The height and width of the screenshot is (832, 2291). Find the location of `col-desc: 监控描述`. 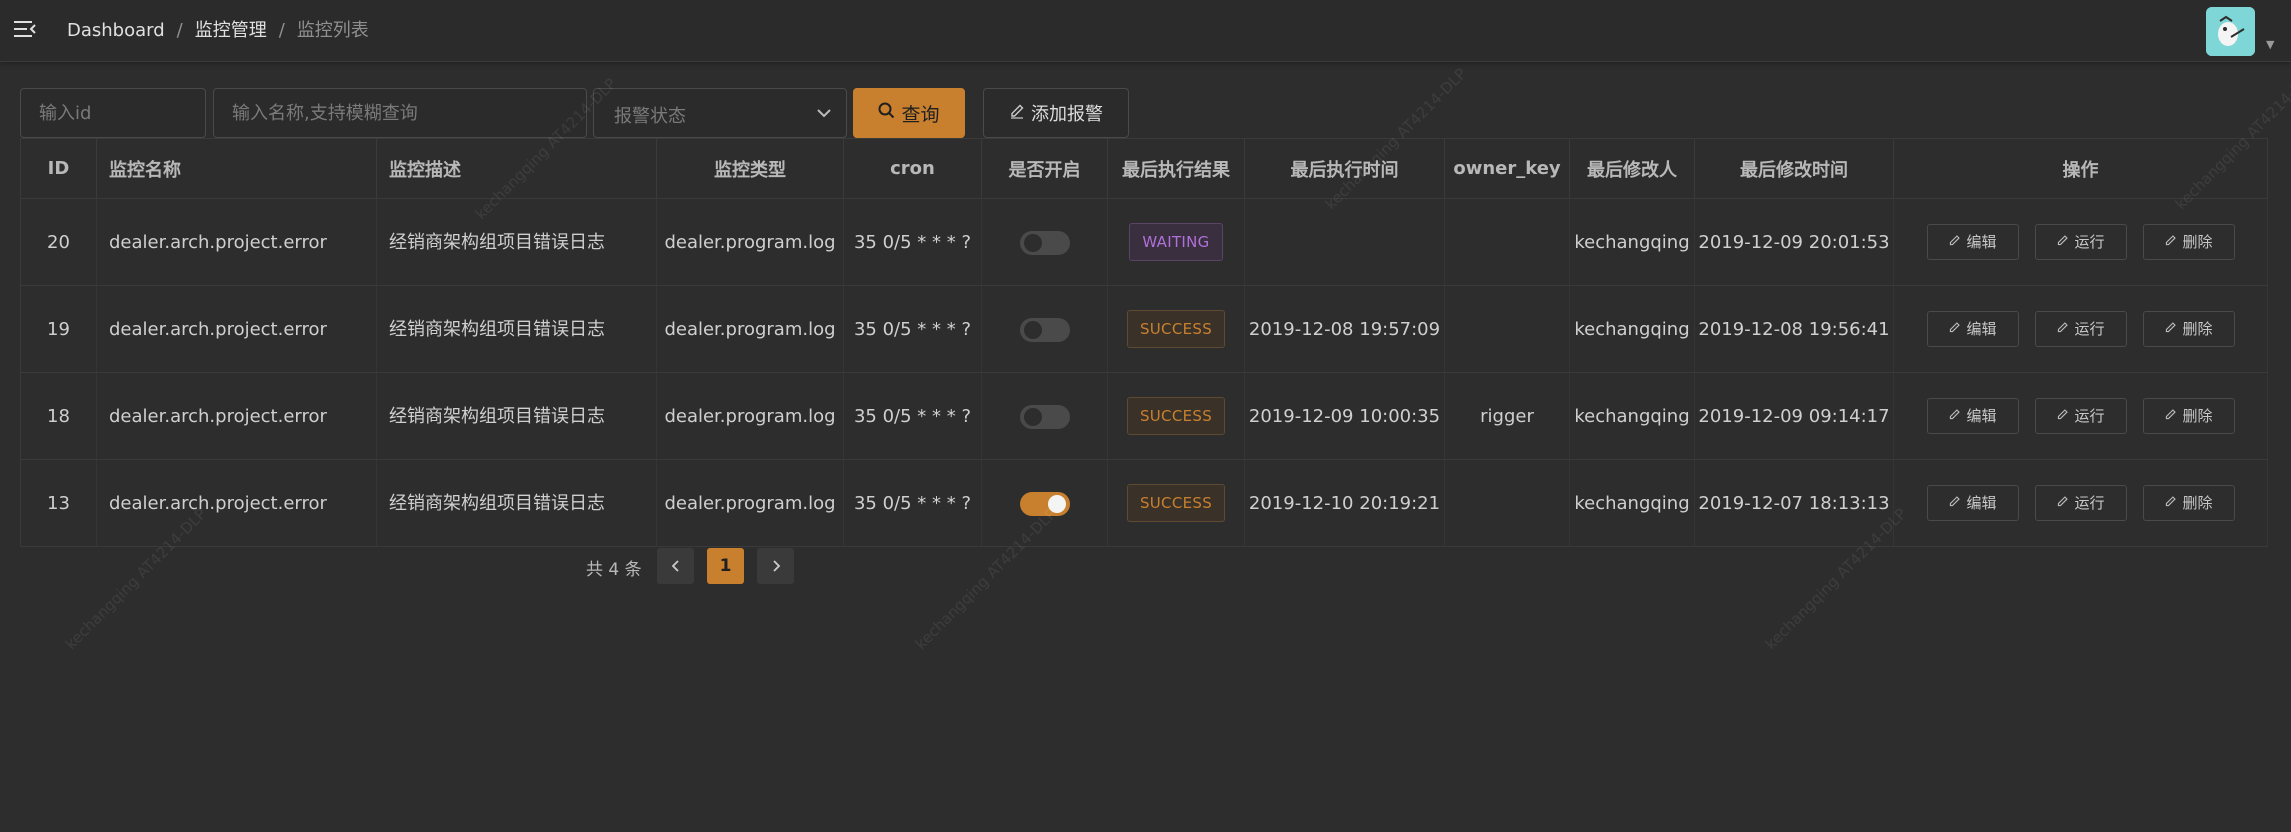

col-desc: 监控描述 is located at coordinates (516, 168).